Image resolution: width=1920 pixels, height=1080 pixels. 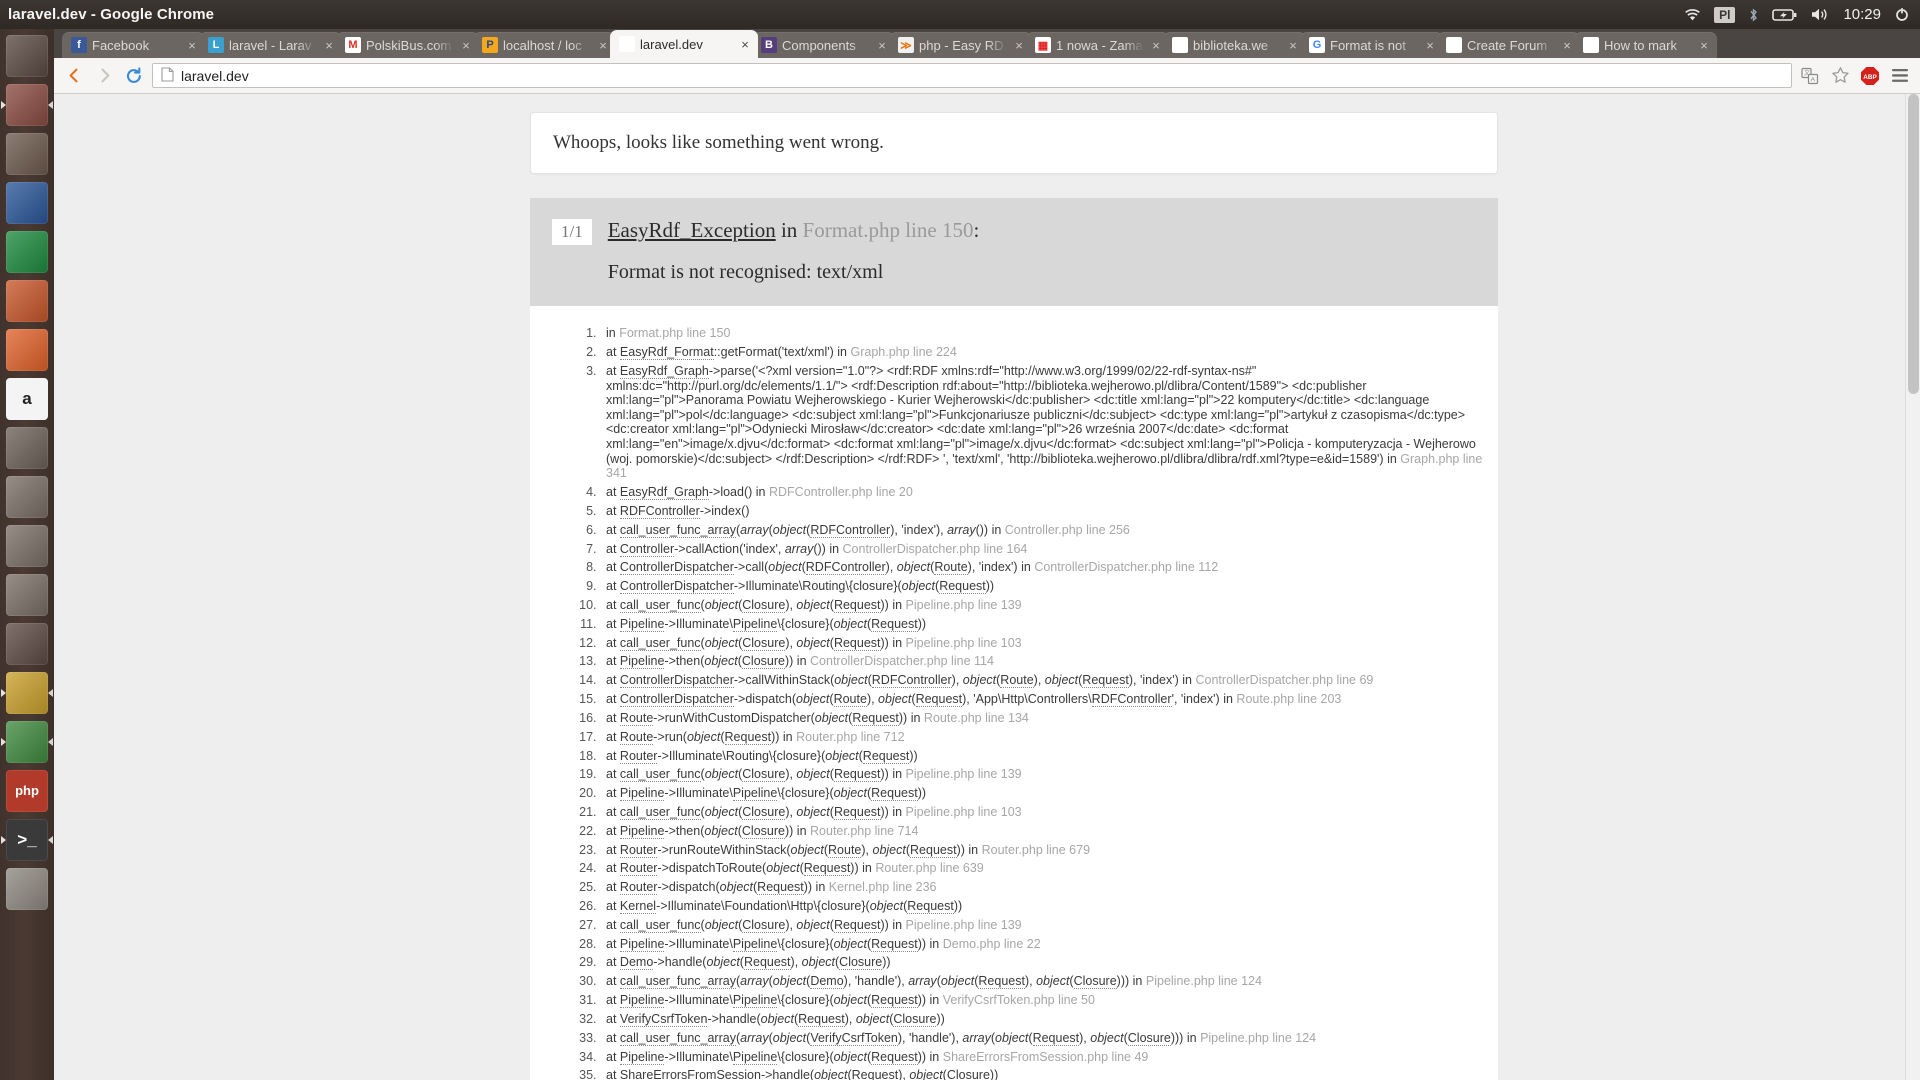 I want to click on bluetooth-icon, so click(x=1753, y=15).